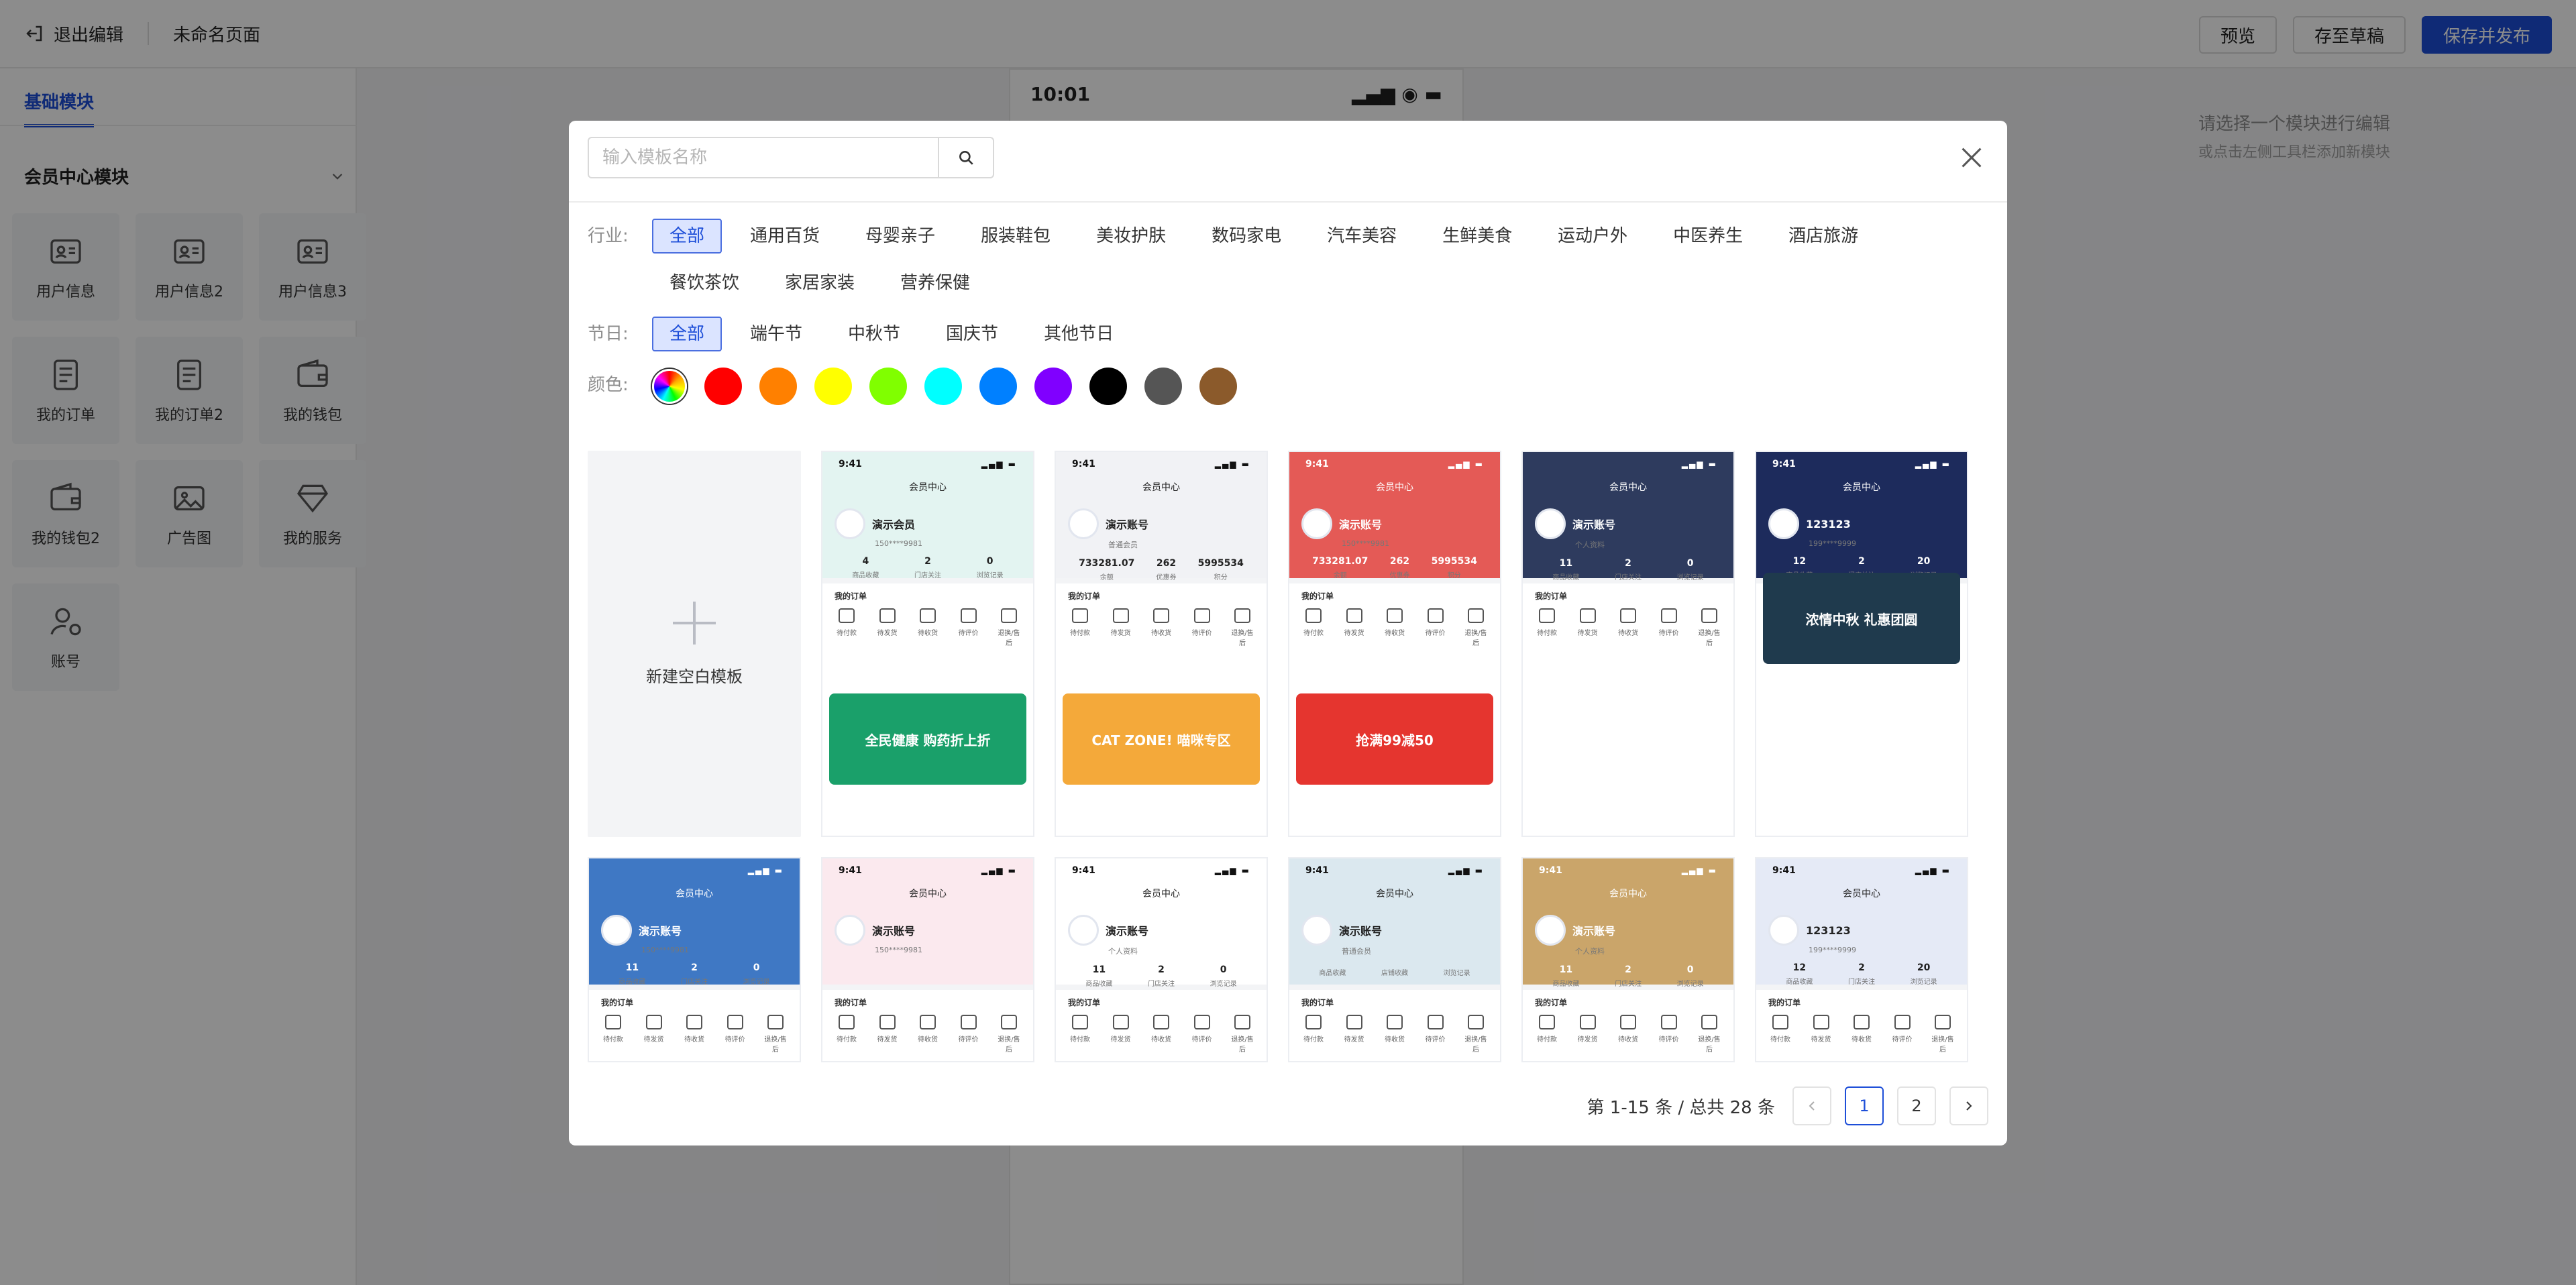 This screenshot has width=2576, height=1285. I want to click on chevron-left-icon, so click(1812, 1106).